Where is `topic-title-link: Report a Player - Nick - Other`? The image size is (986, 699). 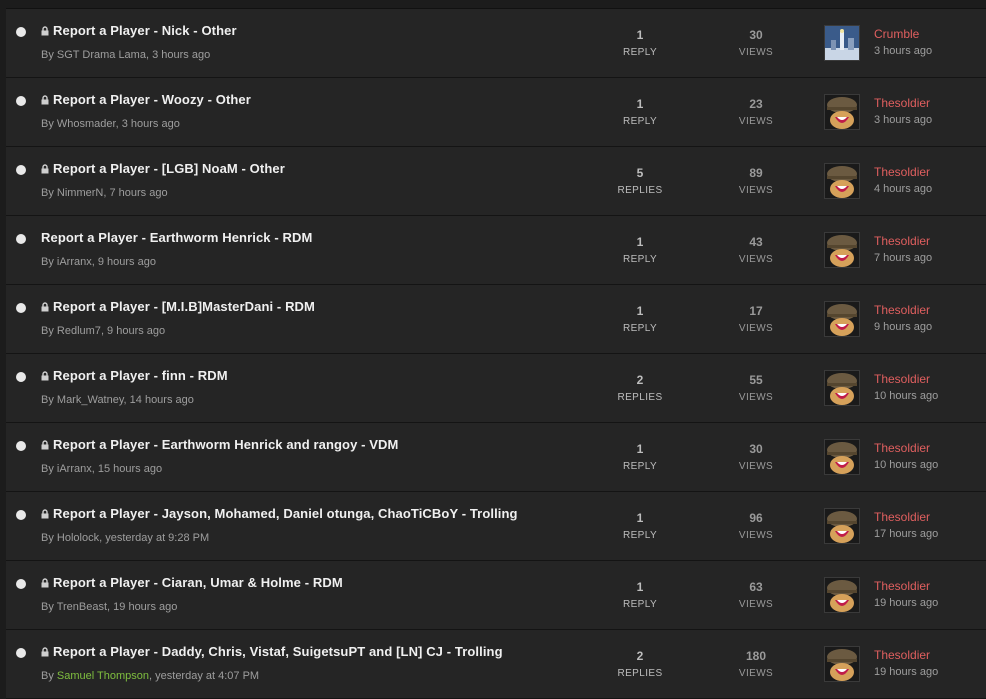 topic-title-link: Report a Player - Nick - Other is located at coordinates (139, 30).